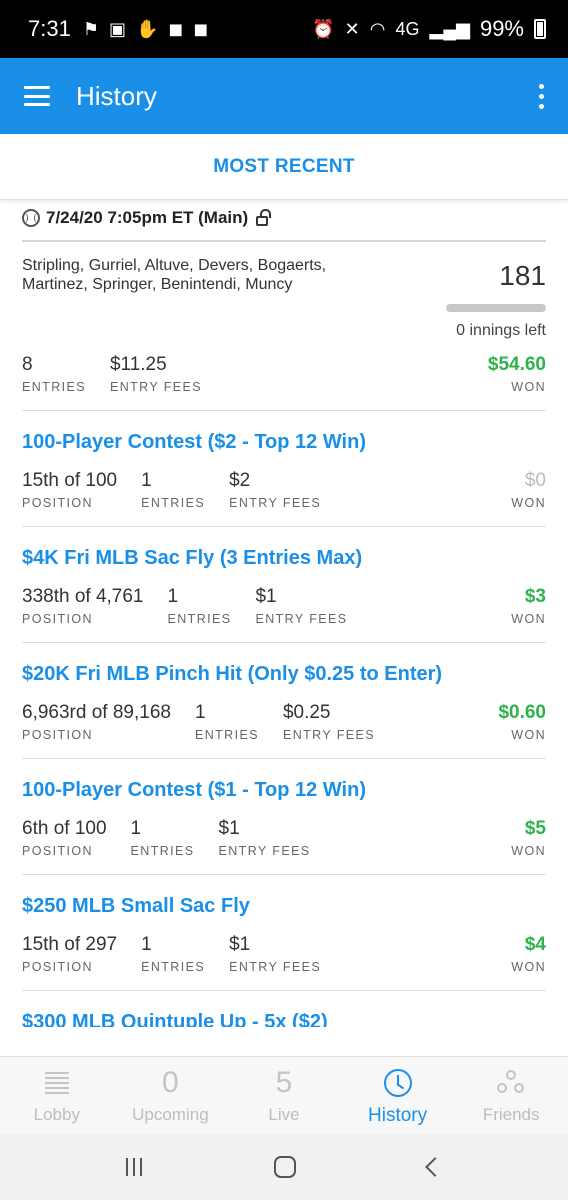 Image resolution: width=568 pixels, height=1200 pixels. Describe the element at coordinates (284, 990) in the screenshot. I see `divider` at that location.